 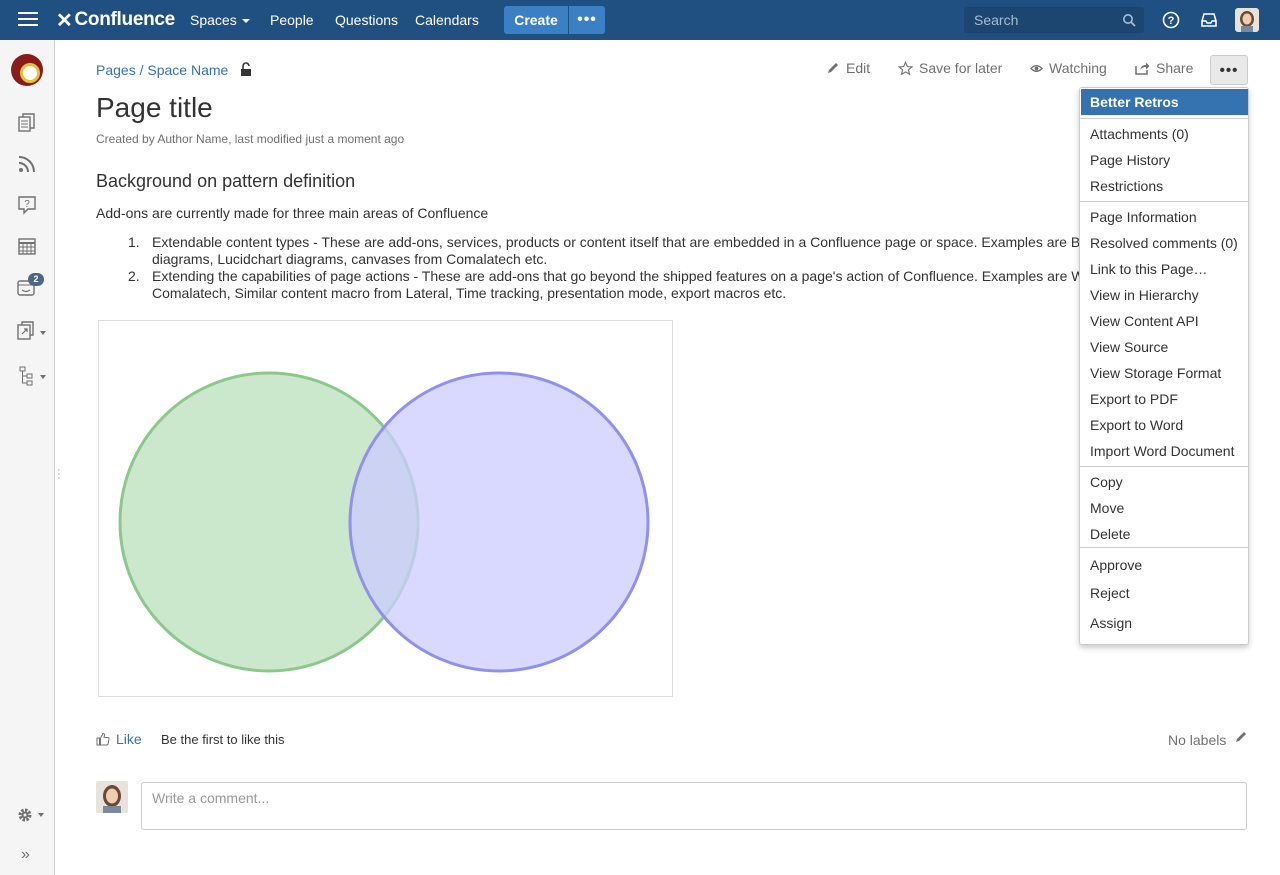 What do you see at coordinates (1136, 425) in the screenshot?
I see `menu-item-export-word: Export to Word` at bounding box center [1136, 425].